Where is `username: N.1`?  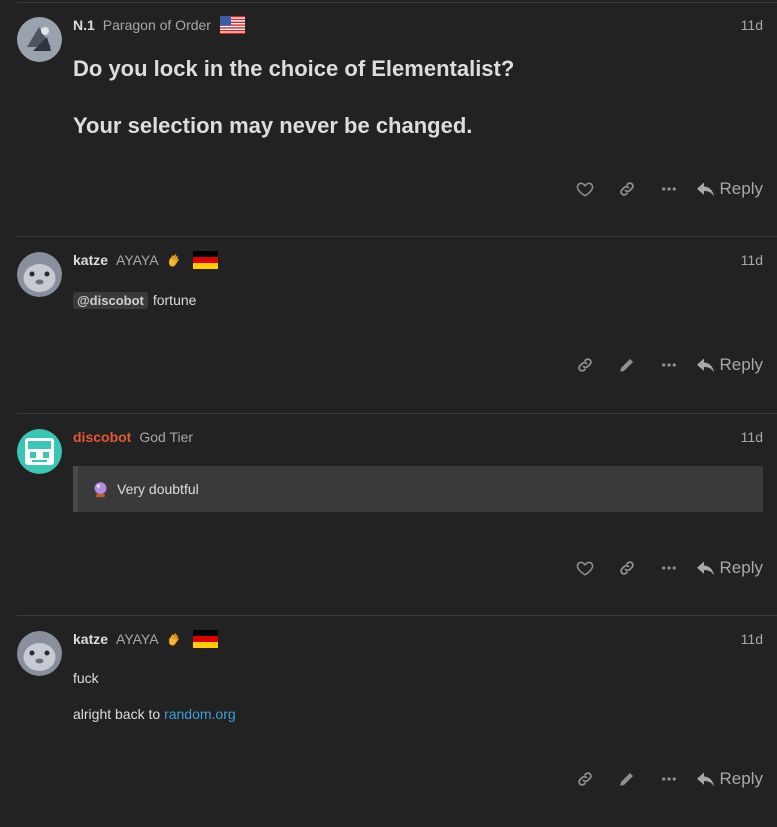 username: N.1 is located at coordinates (84, 25).